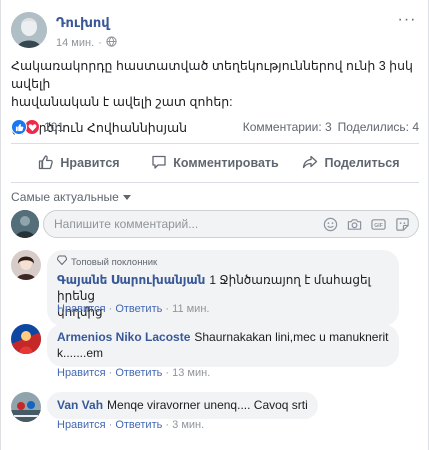 This screenshot has width=429, height=450. Describe the element at coordinates (291, 337) in the screenshot. I see `comment-text: Shaurnakakan lini,mec u manuknerit` at that location.